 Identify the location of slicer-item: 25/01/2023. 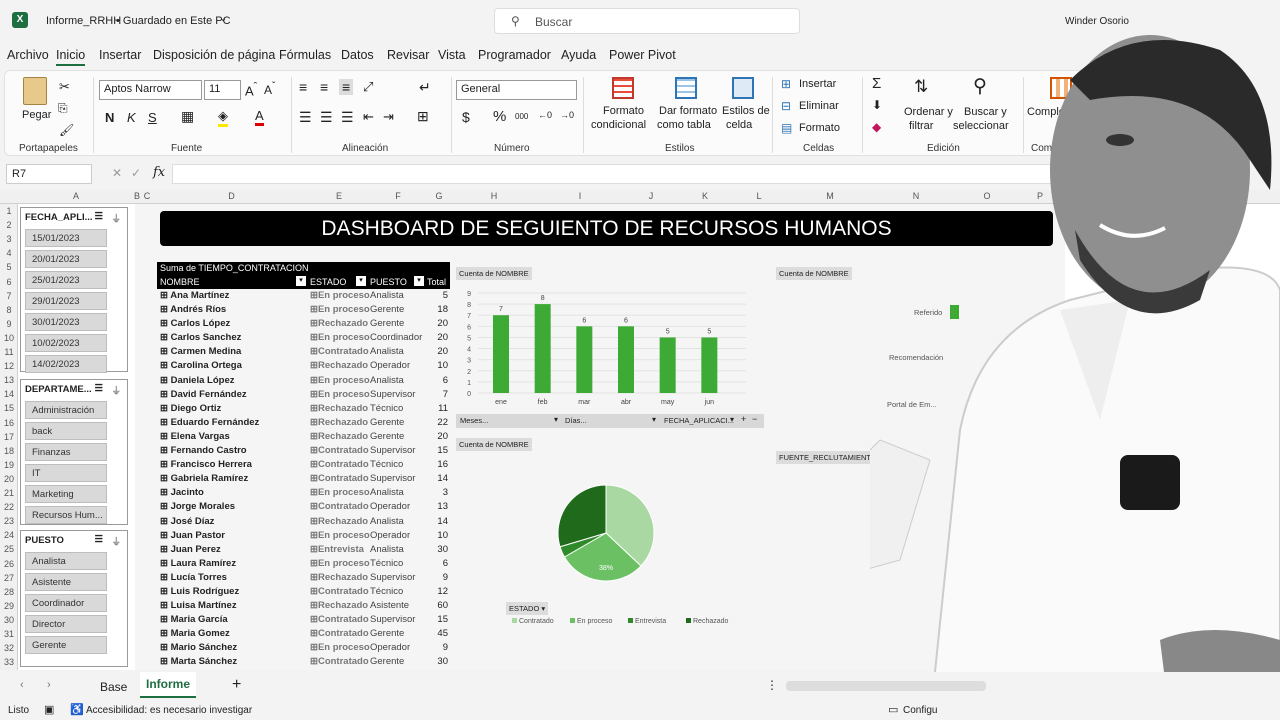
(66, 280).